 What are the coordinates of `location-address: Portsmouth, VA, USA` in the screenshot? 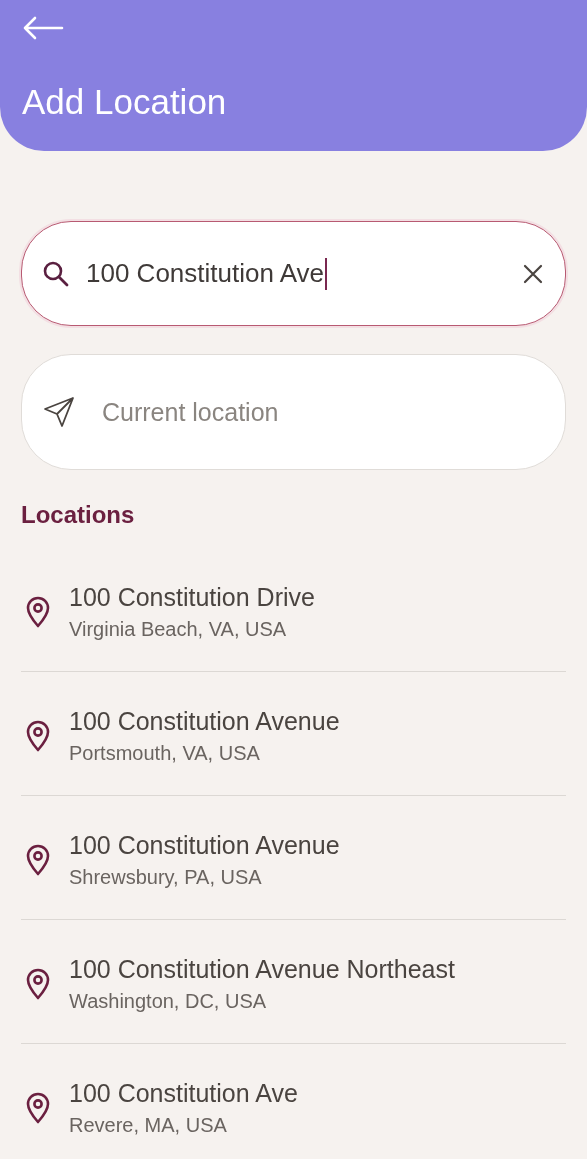 It's located at (165, 753).